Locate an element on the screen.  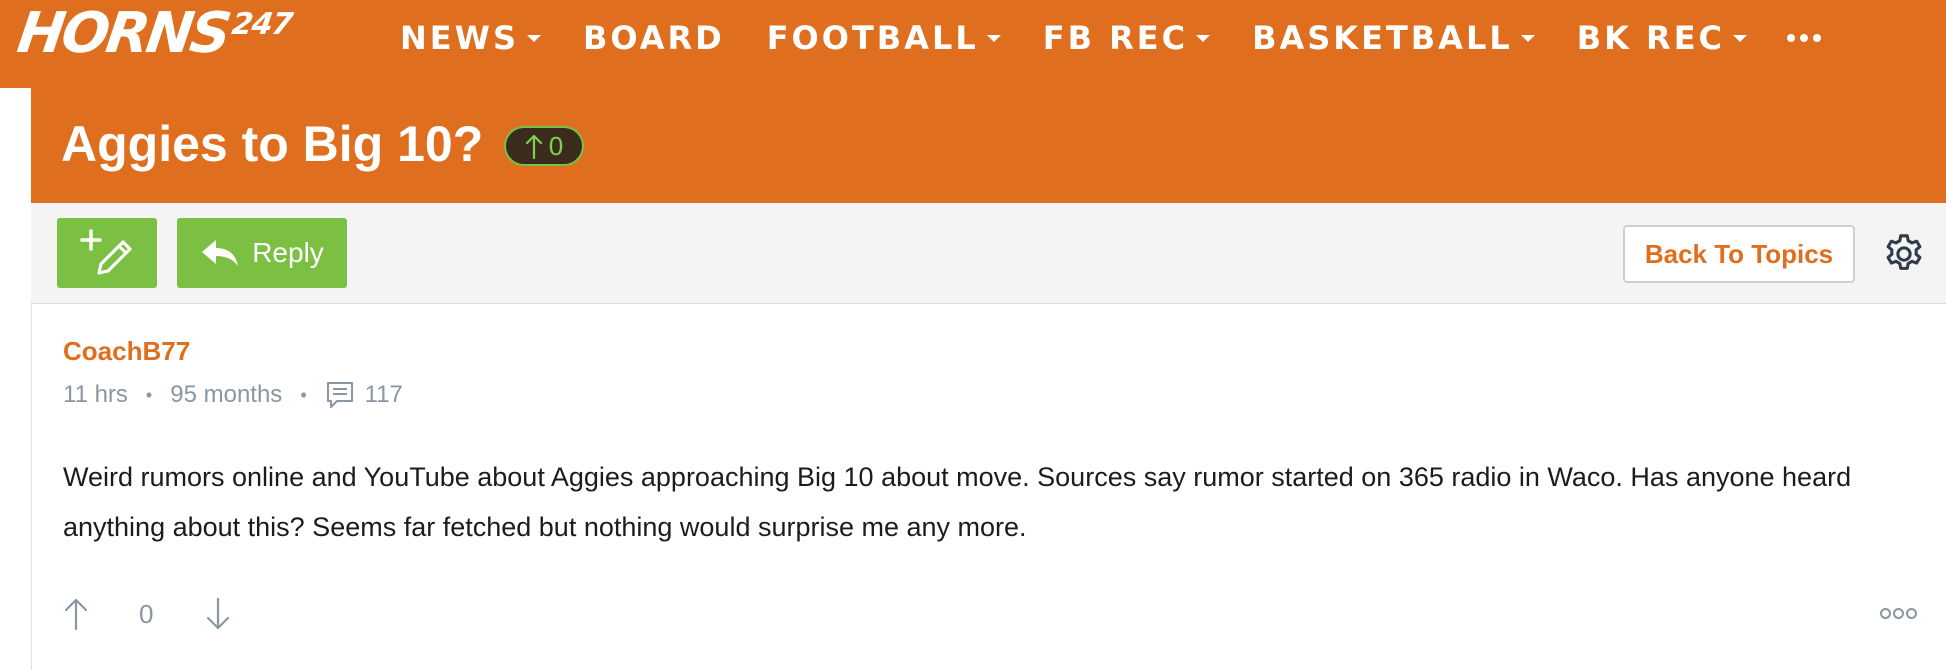
nav-fb-rec: FB REC is located at coordinates (1126, 38).